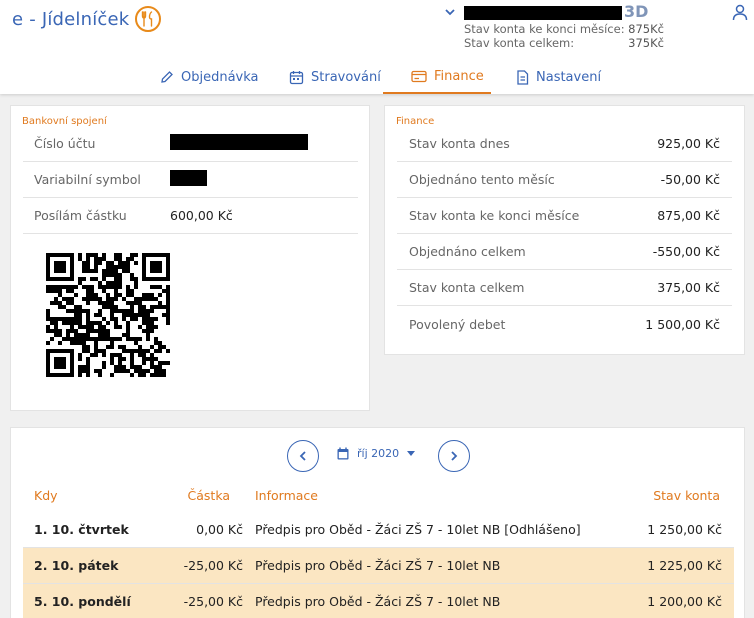  I want to click on col-header-date: Kdy, so click(46, 495).